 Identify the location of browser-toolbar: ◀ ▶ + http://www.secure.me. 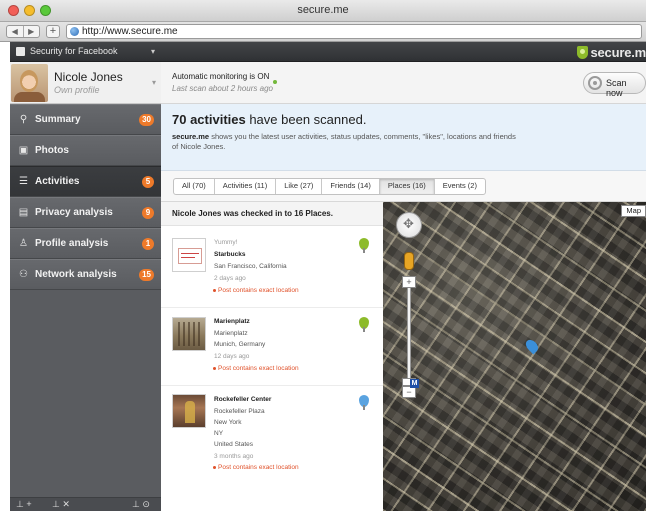
(323, 32).